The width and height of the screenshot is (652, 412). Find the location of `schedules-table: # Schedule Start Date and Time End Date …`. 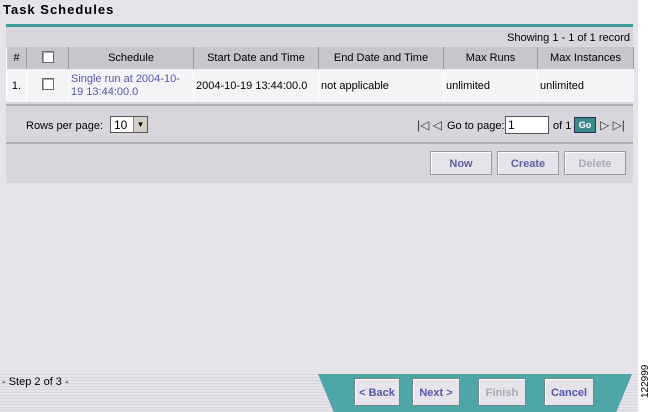

schedules-table: # Schedule Start Date and Time End Date … is located at coordinates (320, 74).